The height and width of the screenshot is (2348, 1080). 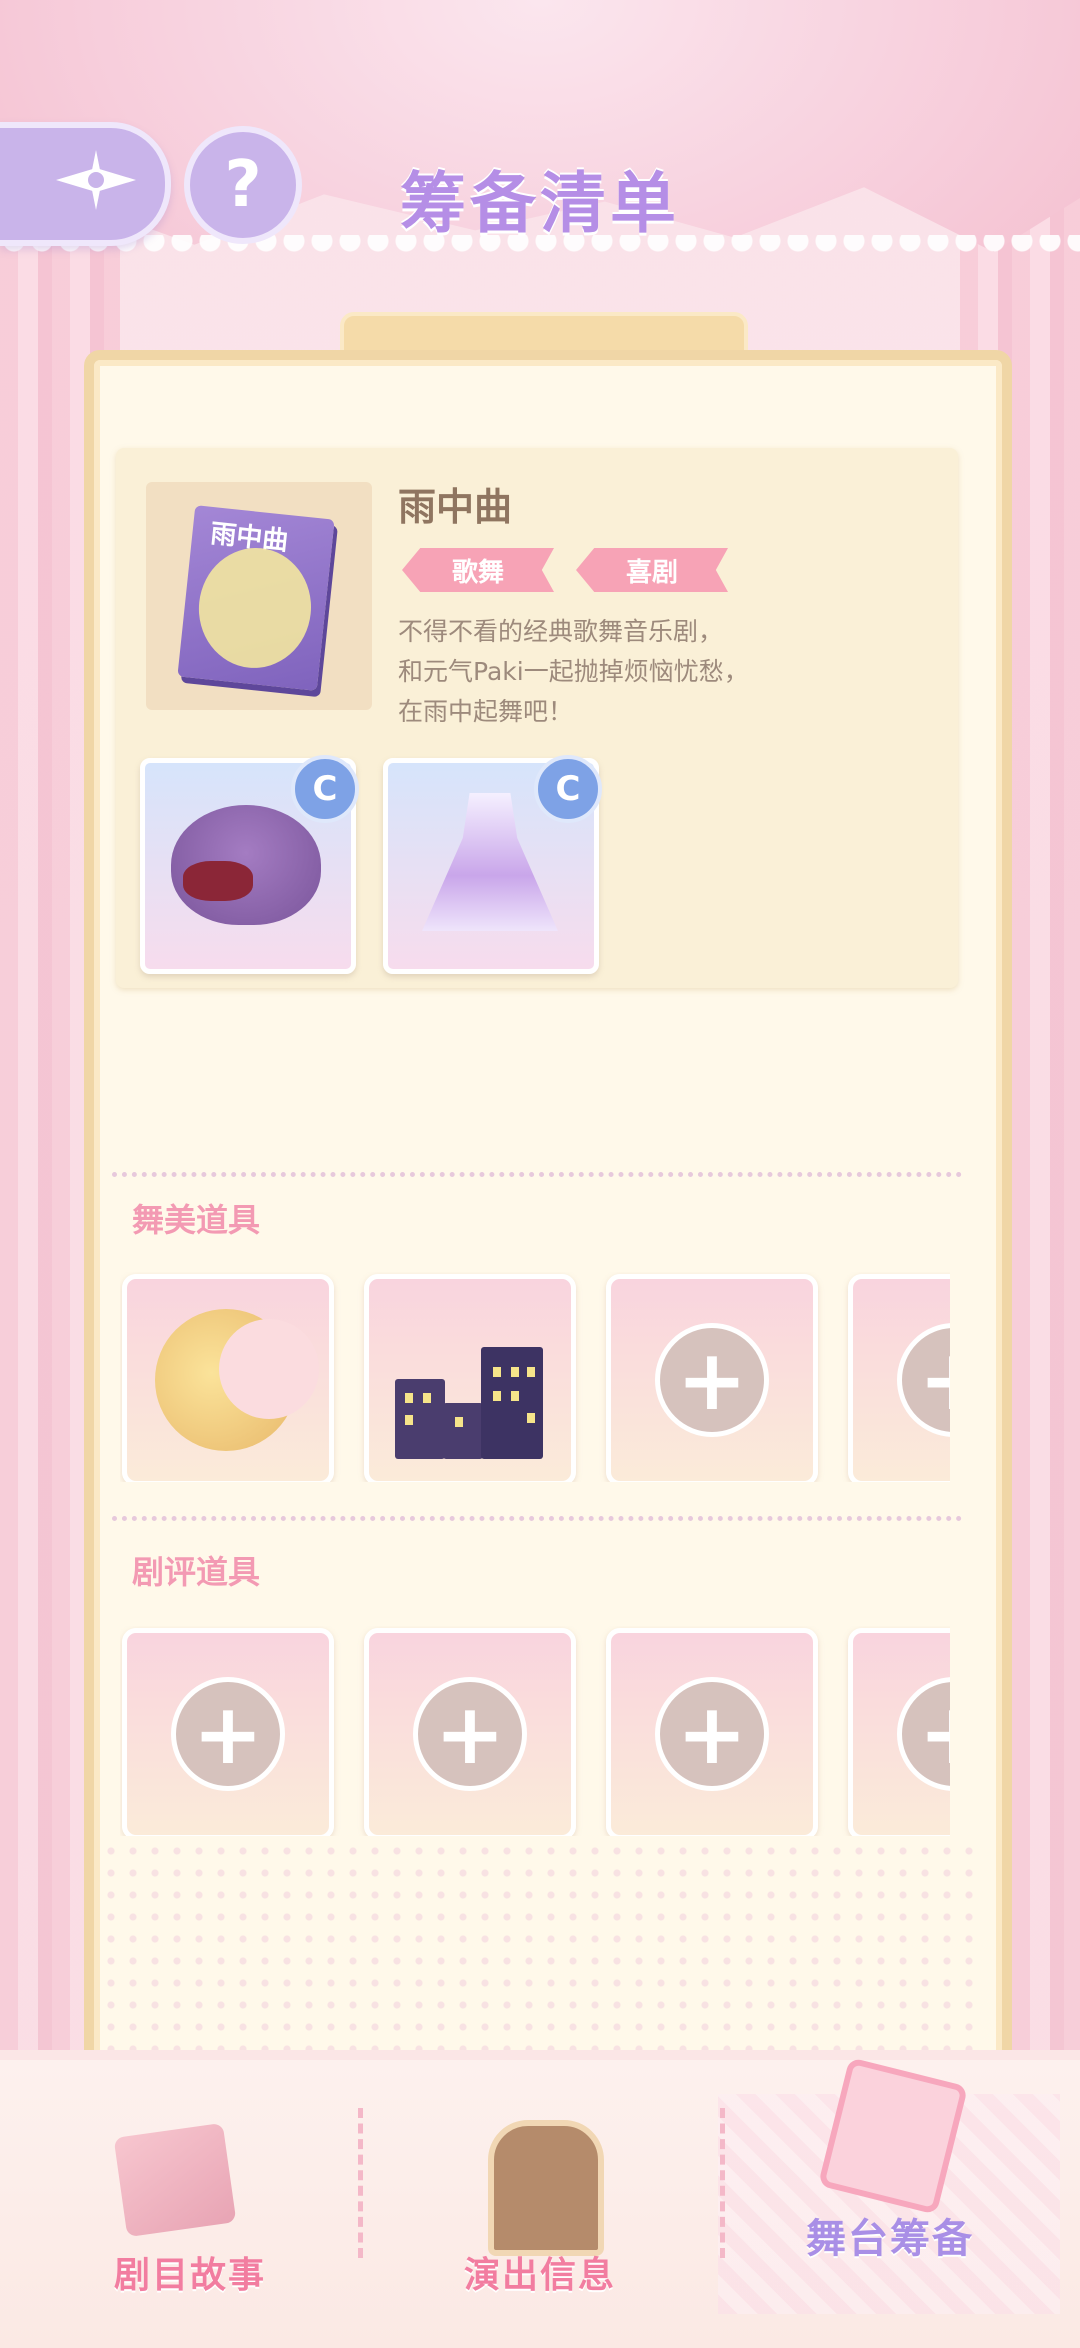 I want to click on tab-performance-info: 演出信息, so click(x=540, y=2200).